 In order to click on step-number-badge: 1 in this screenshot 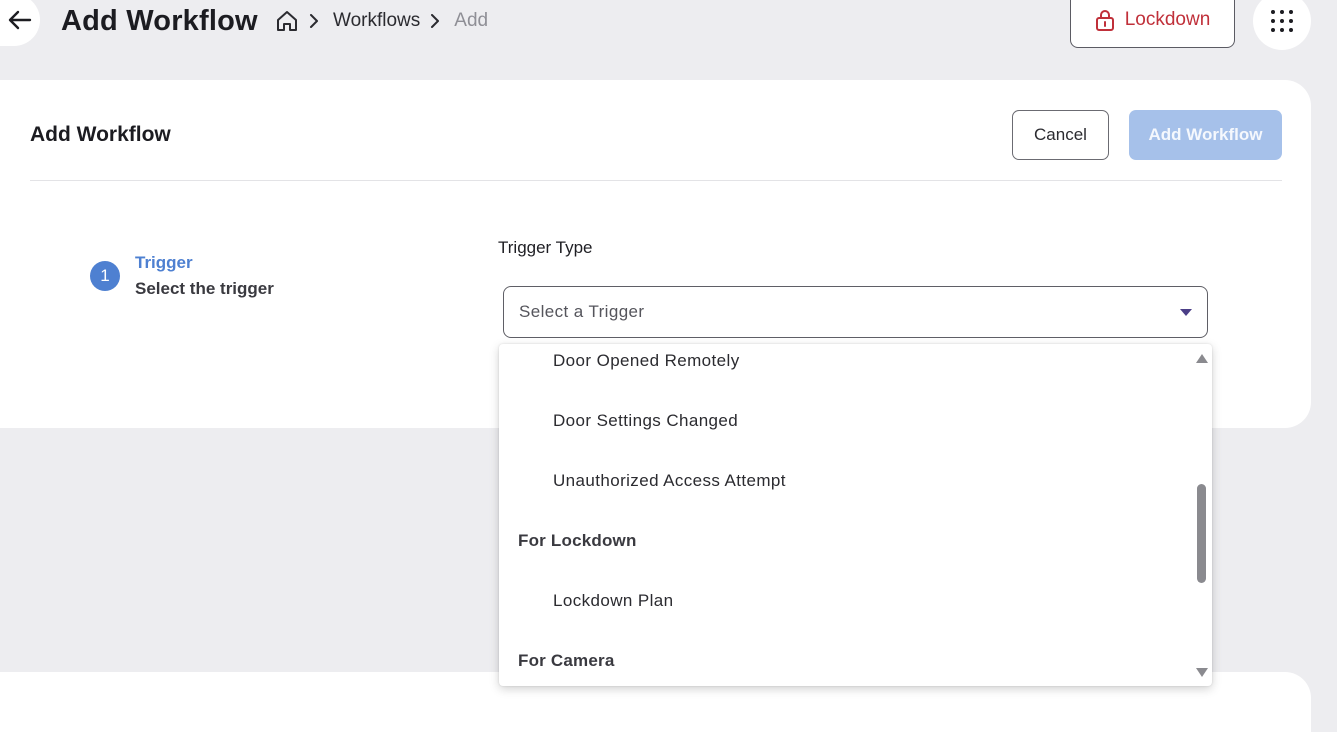, I will do `click(105, 276)`.